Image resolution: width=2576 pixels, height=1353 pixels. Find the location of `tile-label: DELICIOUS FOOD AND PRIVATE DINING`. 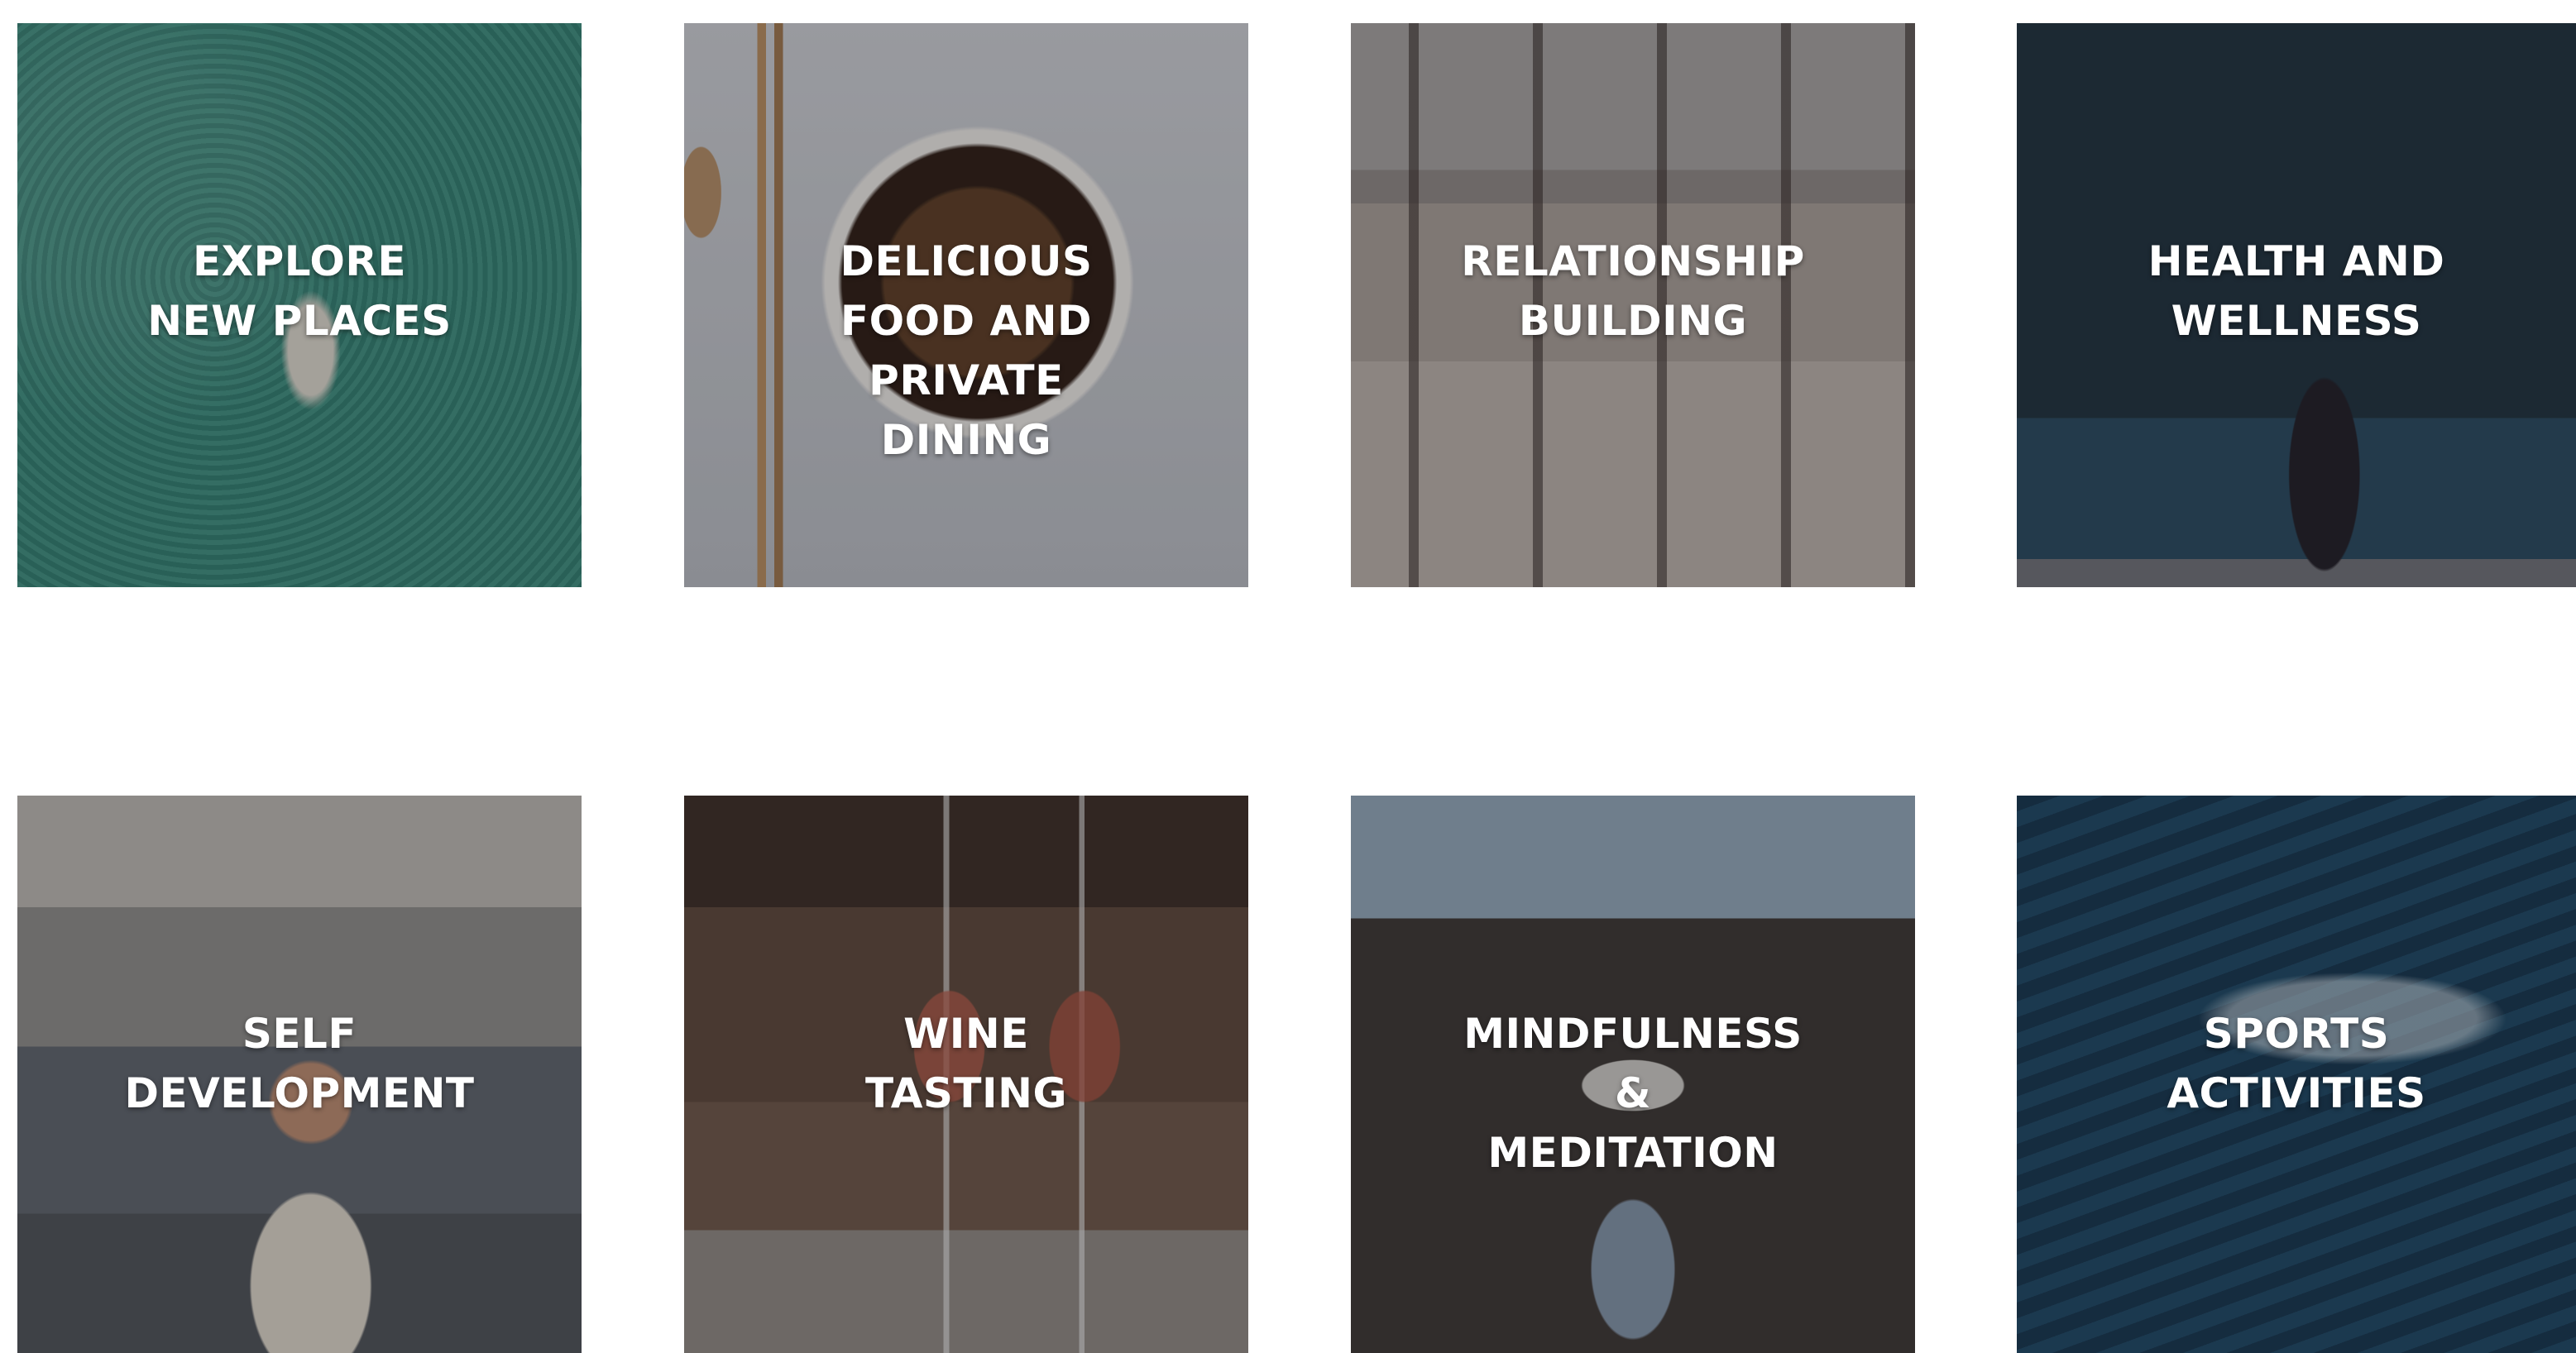

tile-label: DELICIOUS FOOD AND PRIVATE DINING is located at coordinates (966, 350).